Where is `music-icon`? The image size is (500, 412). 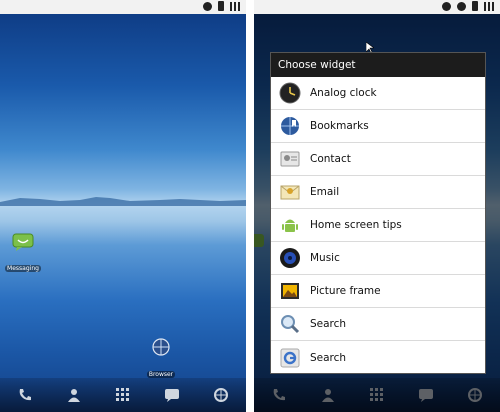
music-icon is located at coordinates (290, 258).